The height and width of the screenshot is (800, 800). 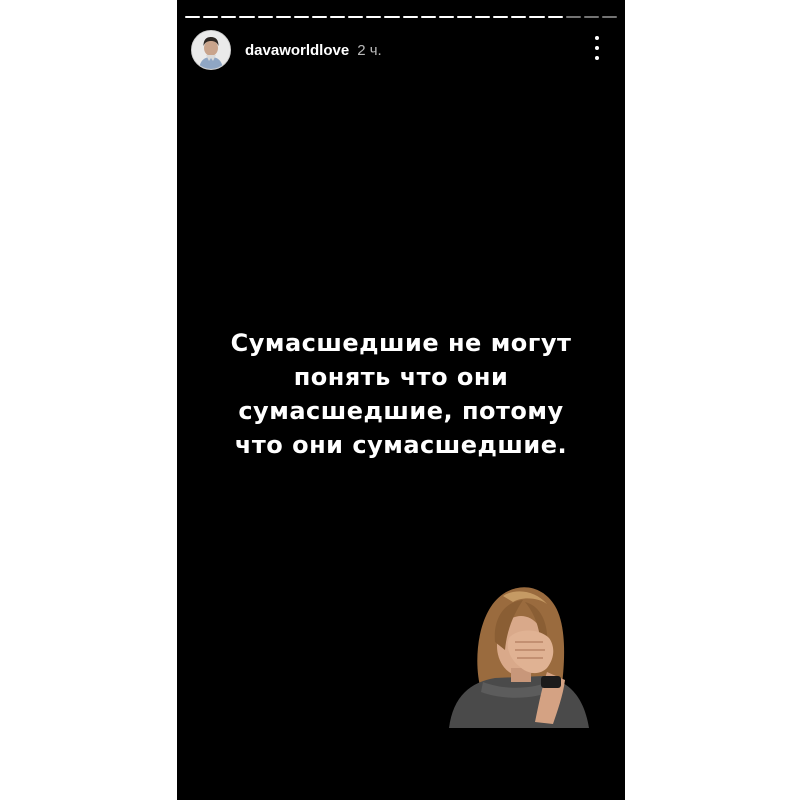 I want to click on caption-line: что они сумасшедшие., so click(x=401, y=445).